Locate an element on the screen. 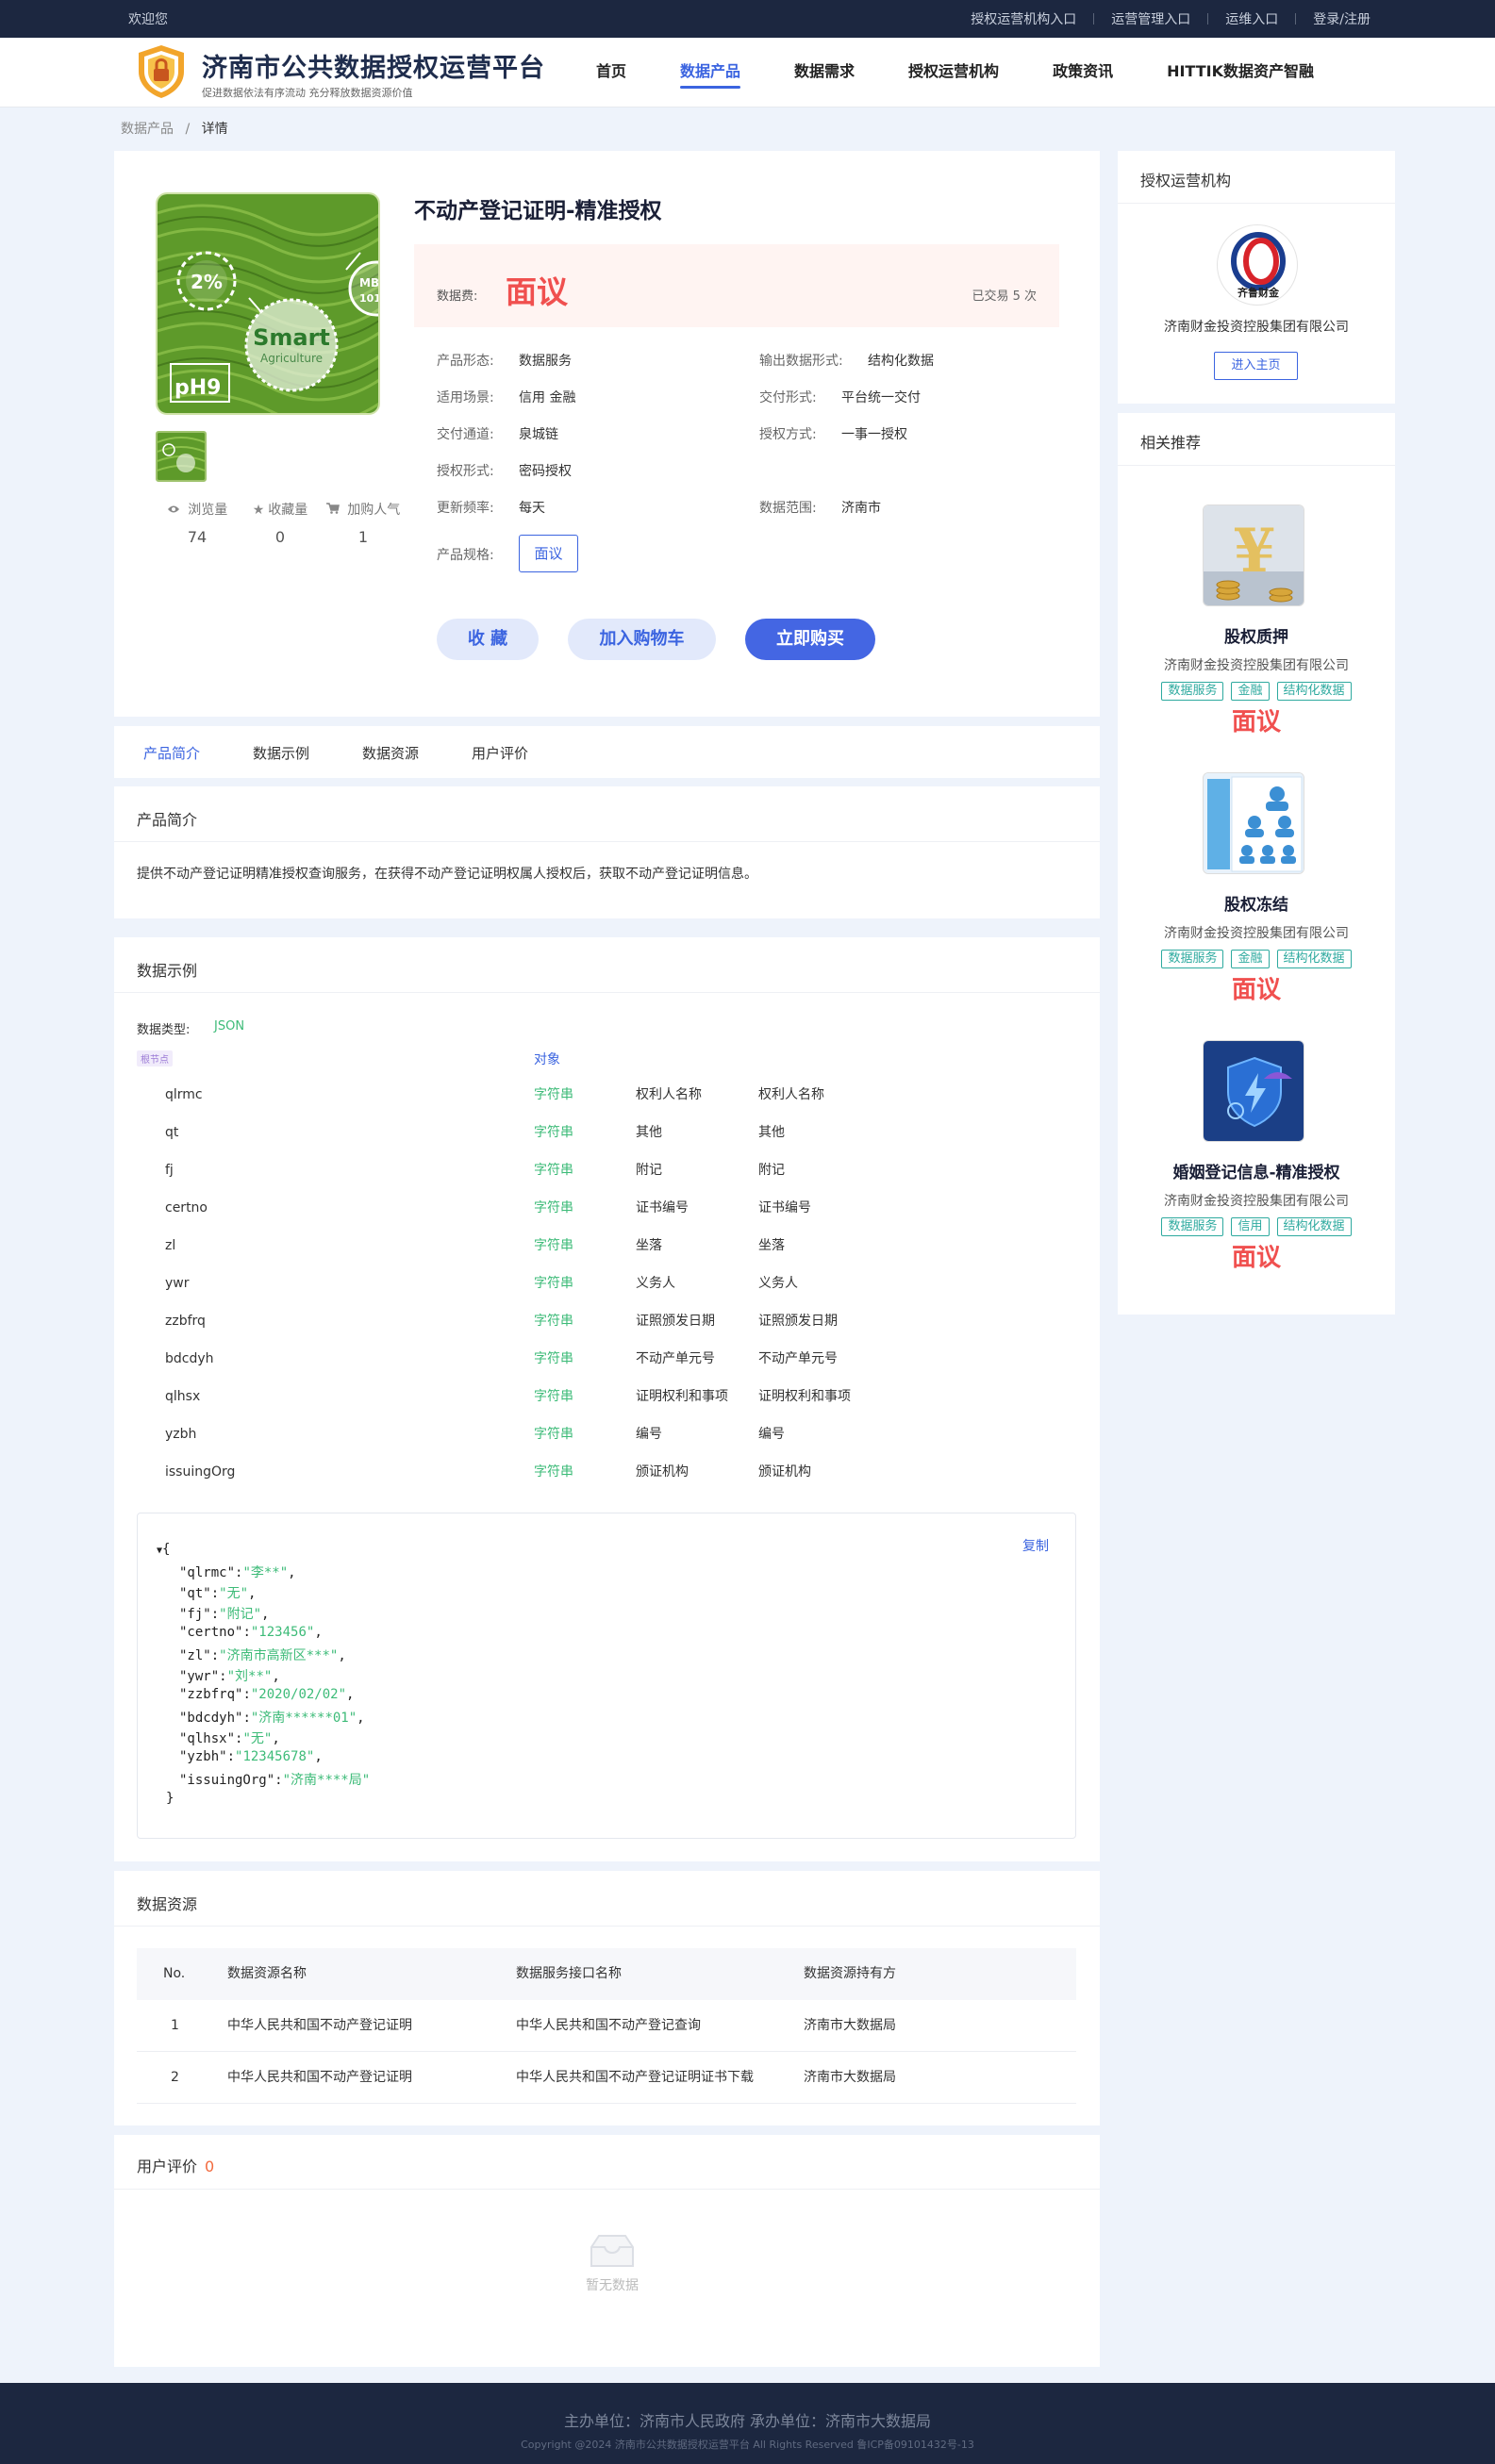  tab-intro: 产品简介 is located at coordinates (171, 753).